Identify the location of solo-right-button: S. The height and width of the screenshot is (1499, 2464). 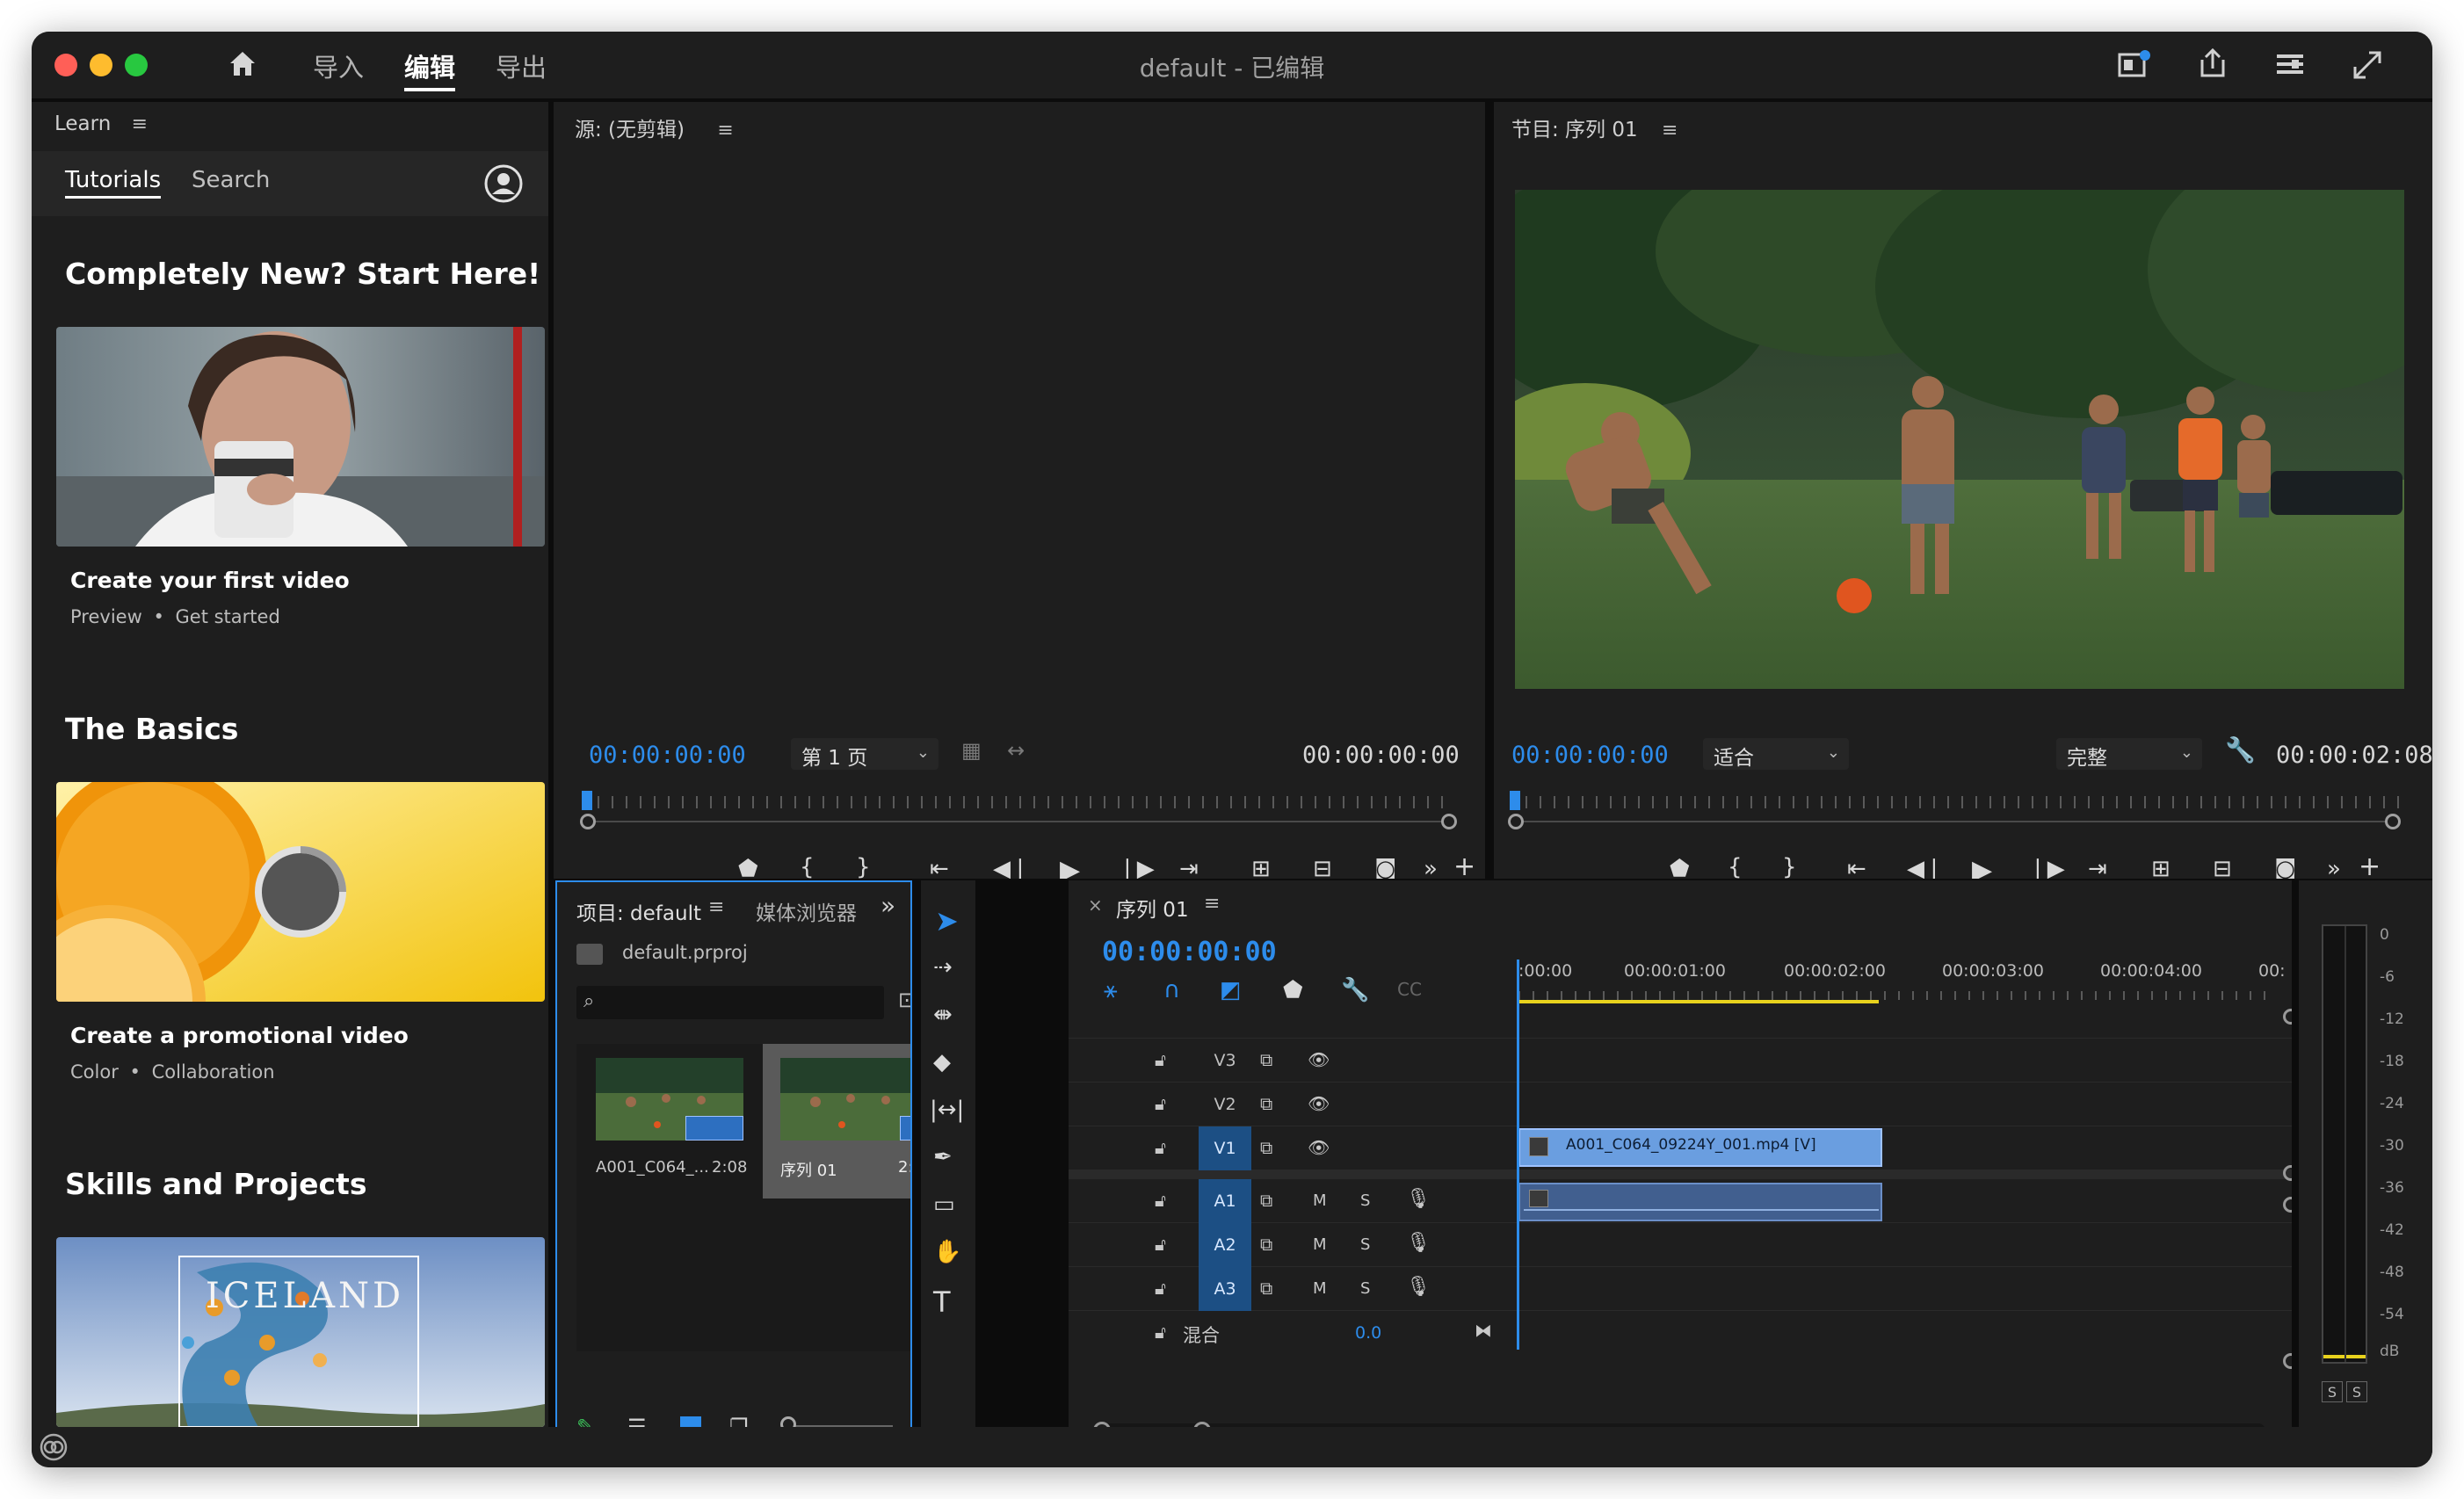
(2356, 1391).